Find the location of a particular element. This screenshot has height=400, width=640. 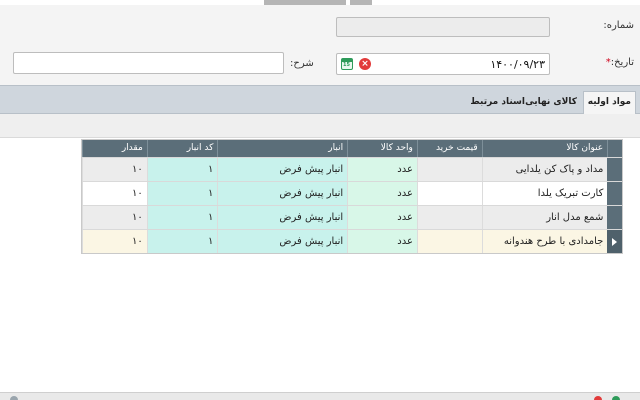

tab-final-goods: کالای نهایی is located at coordinates (551, 103).